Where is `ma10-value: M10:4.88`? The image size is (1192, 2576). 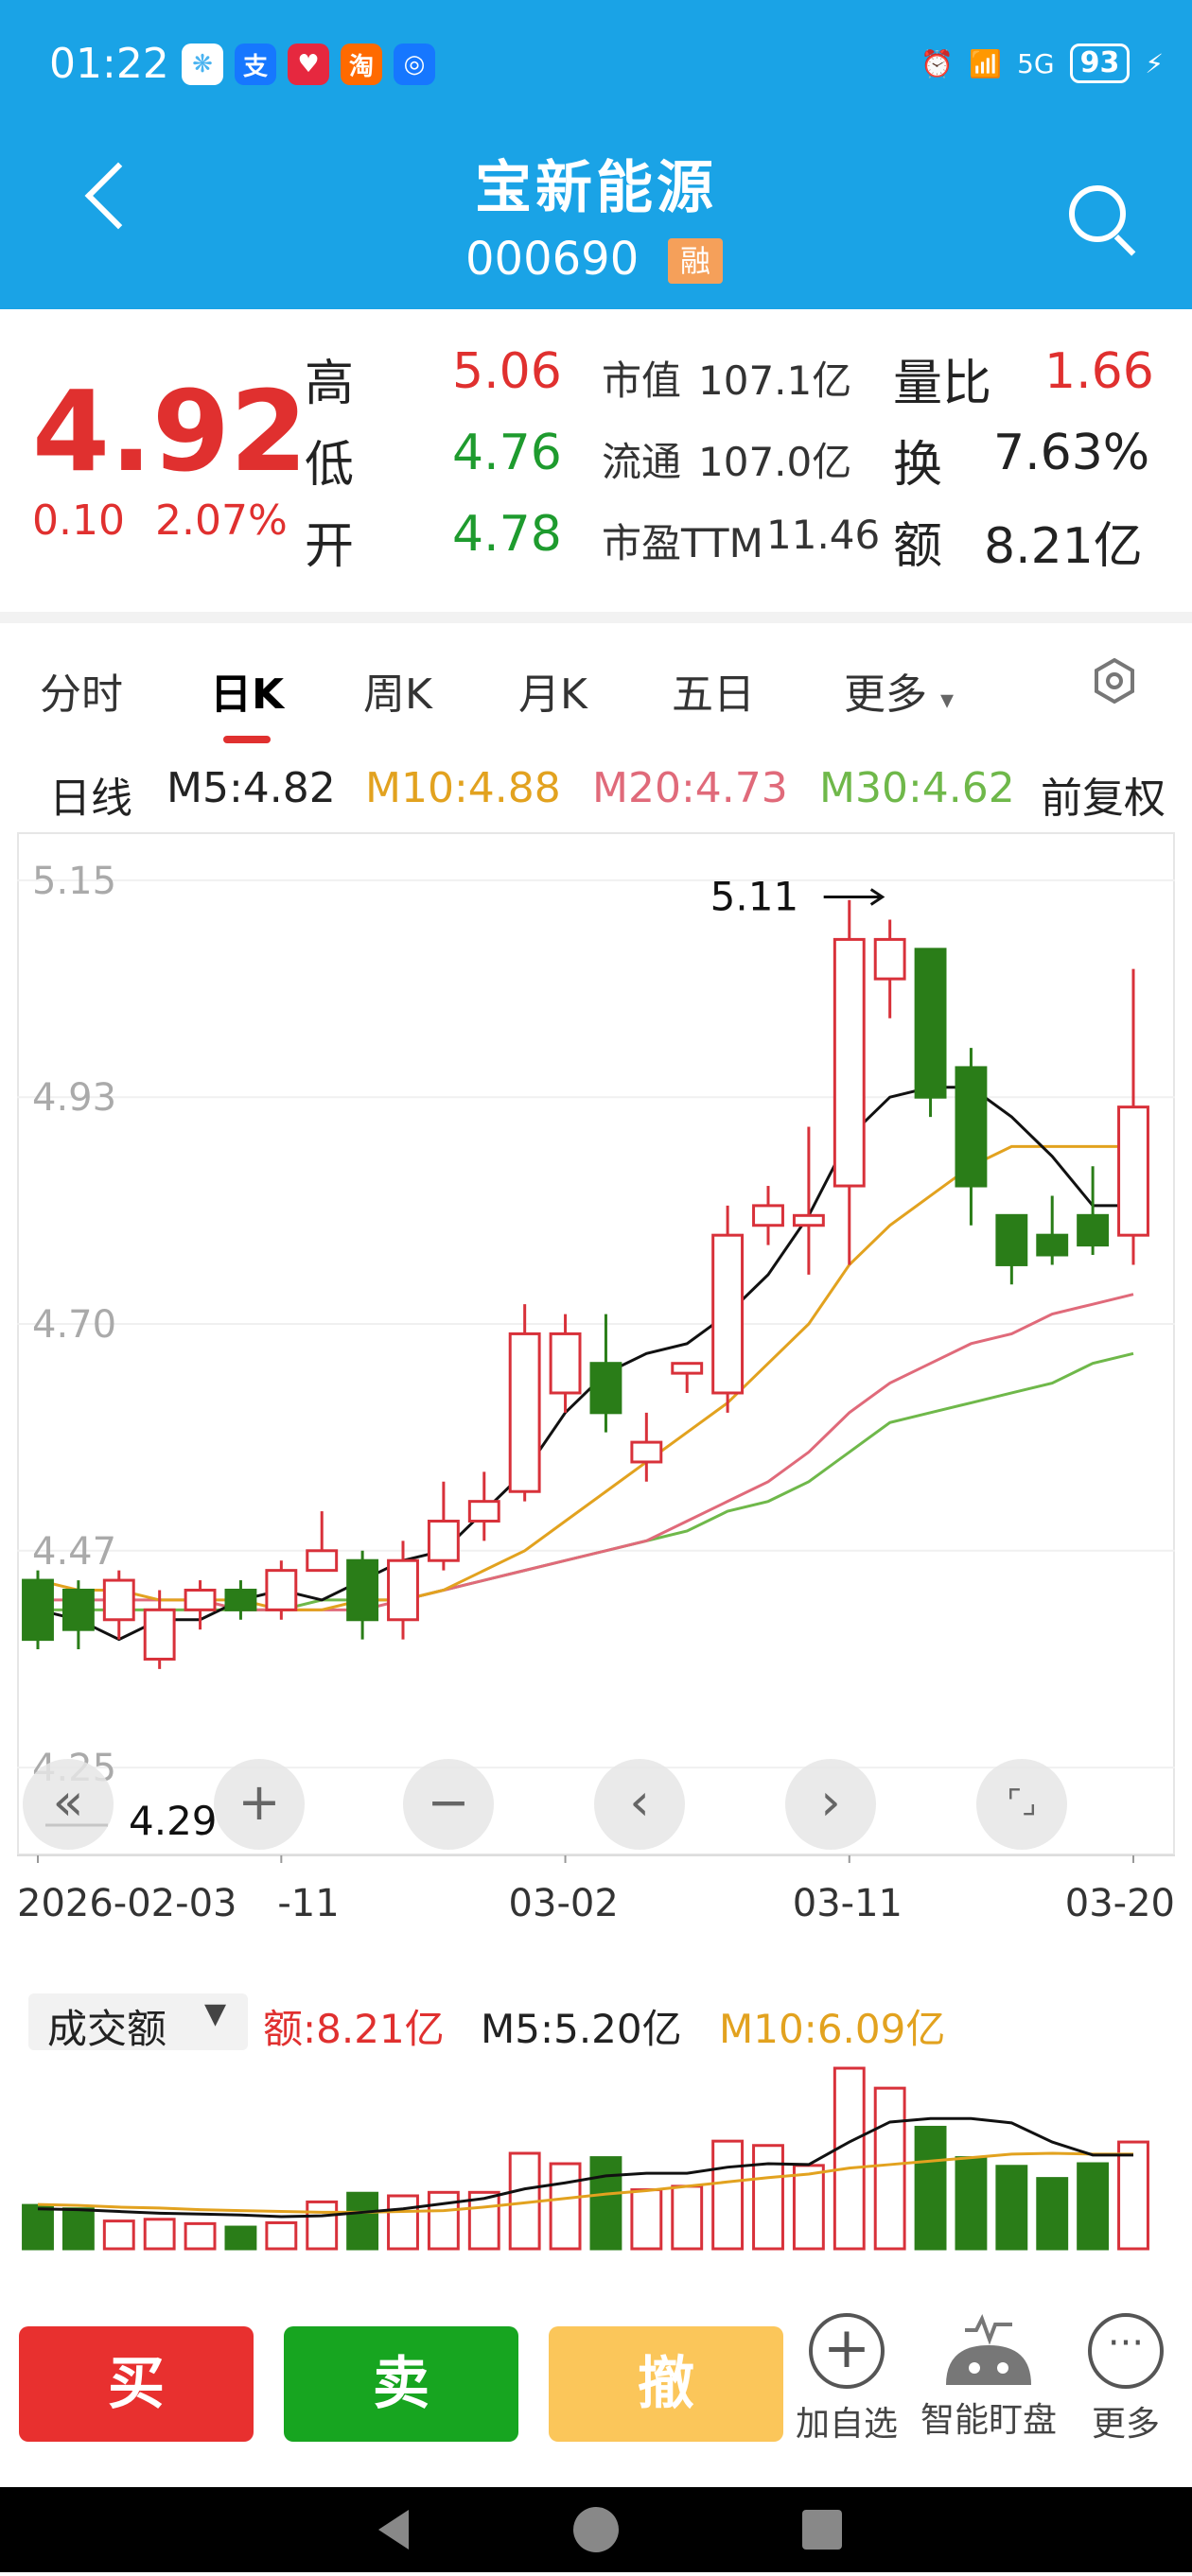
ma10-value: M10:4.88 is located at coordinates (463, 788).